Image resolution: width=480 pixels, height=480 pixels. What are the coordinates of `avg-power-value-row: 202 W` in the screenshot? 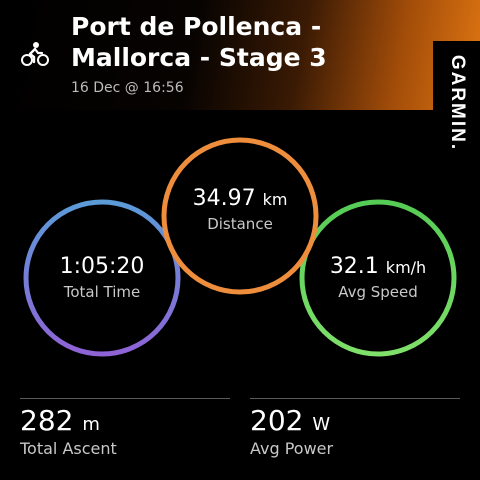 It's located at (291, 420).